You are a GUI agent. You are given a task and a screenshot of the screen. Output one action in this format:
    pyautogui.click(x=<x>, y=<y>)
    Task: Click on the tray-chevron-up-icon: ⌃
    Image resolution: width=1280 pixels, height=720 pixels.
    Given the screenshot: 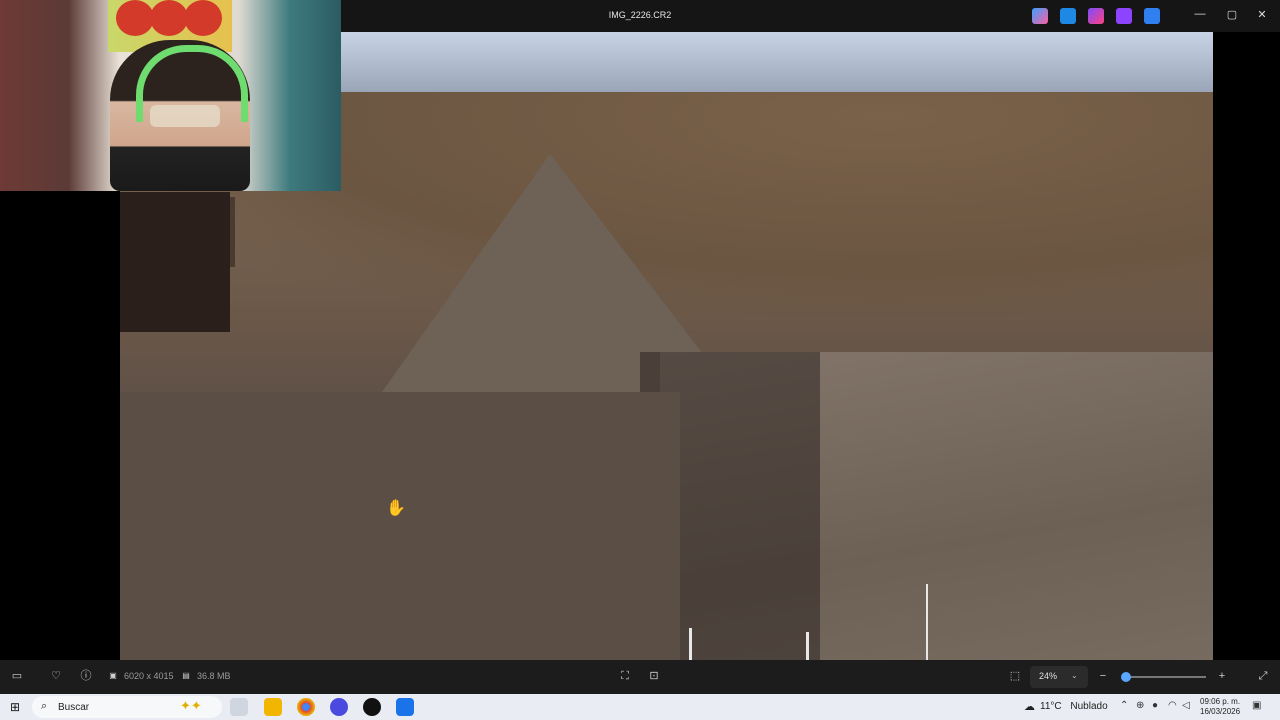 What is the action you would take?
    pyautogui.click(x=1124, y=705)
    